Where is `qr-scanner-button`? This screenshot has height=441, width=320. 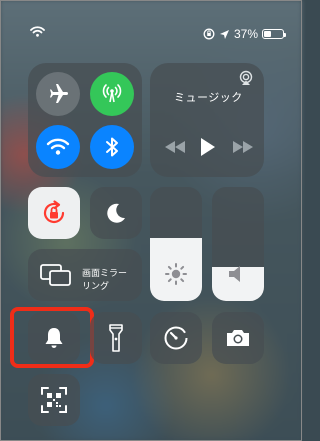 qr-scanner-button is located at coordinates (54, 400).